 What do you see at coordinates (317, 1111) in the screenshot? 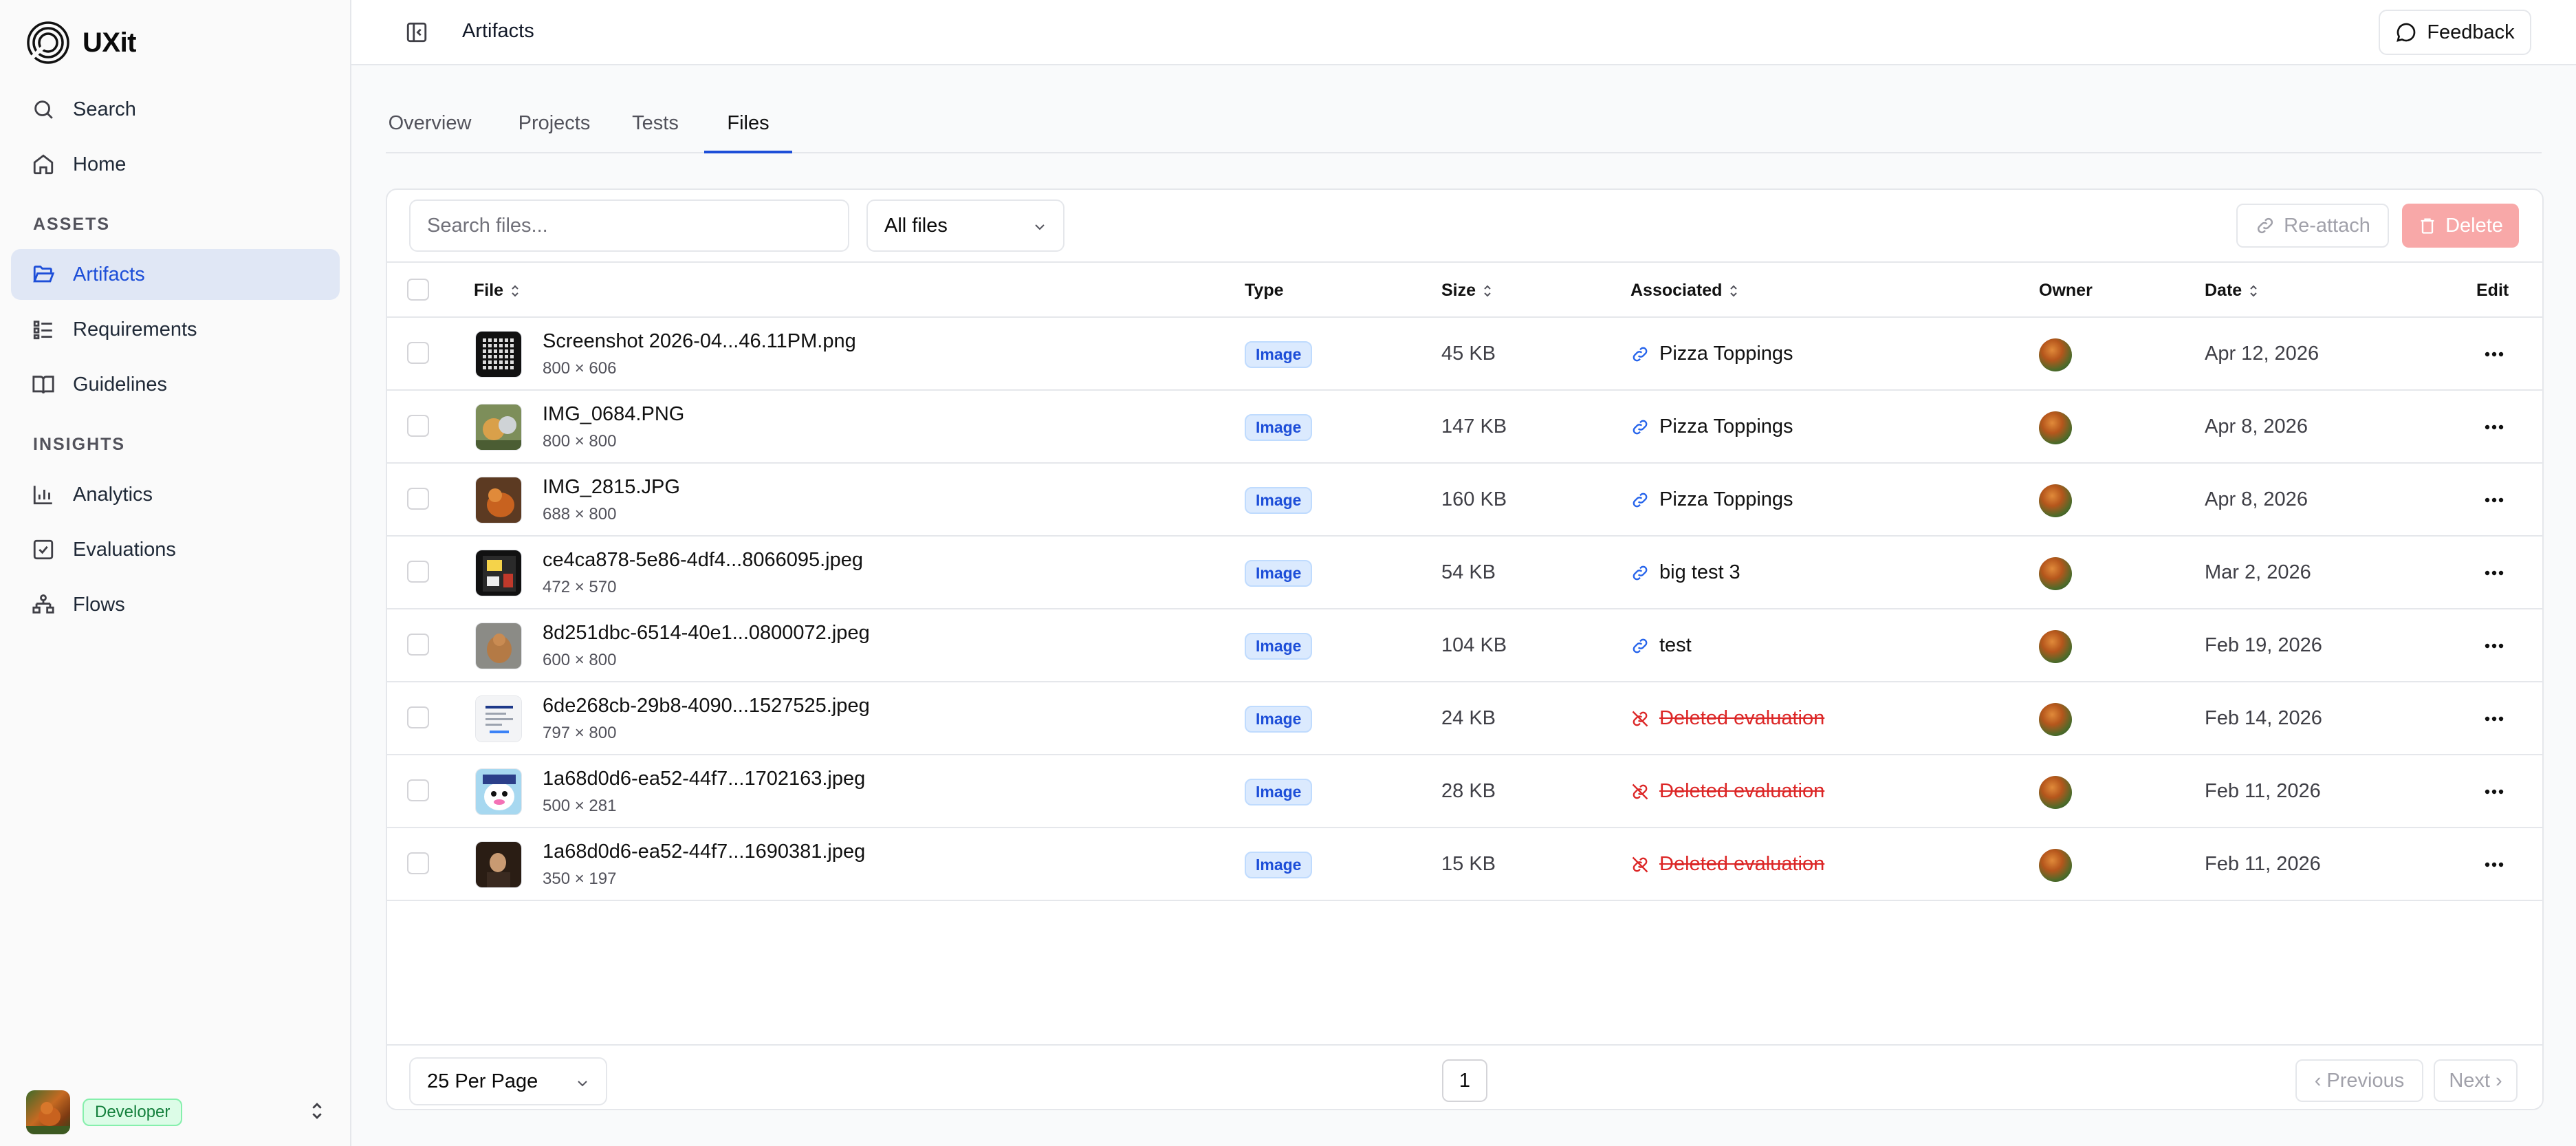
I see `chevrons-up-down-icon` at bounding box center [317, 1111].